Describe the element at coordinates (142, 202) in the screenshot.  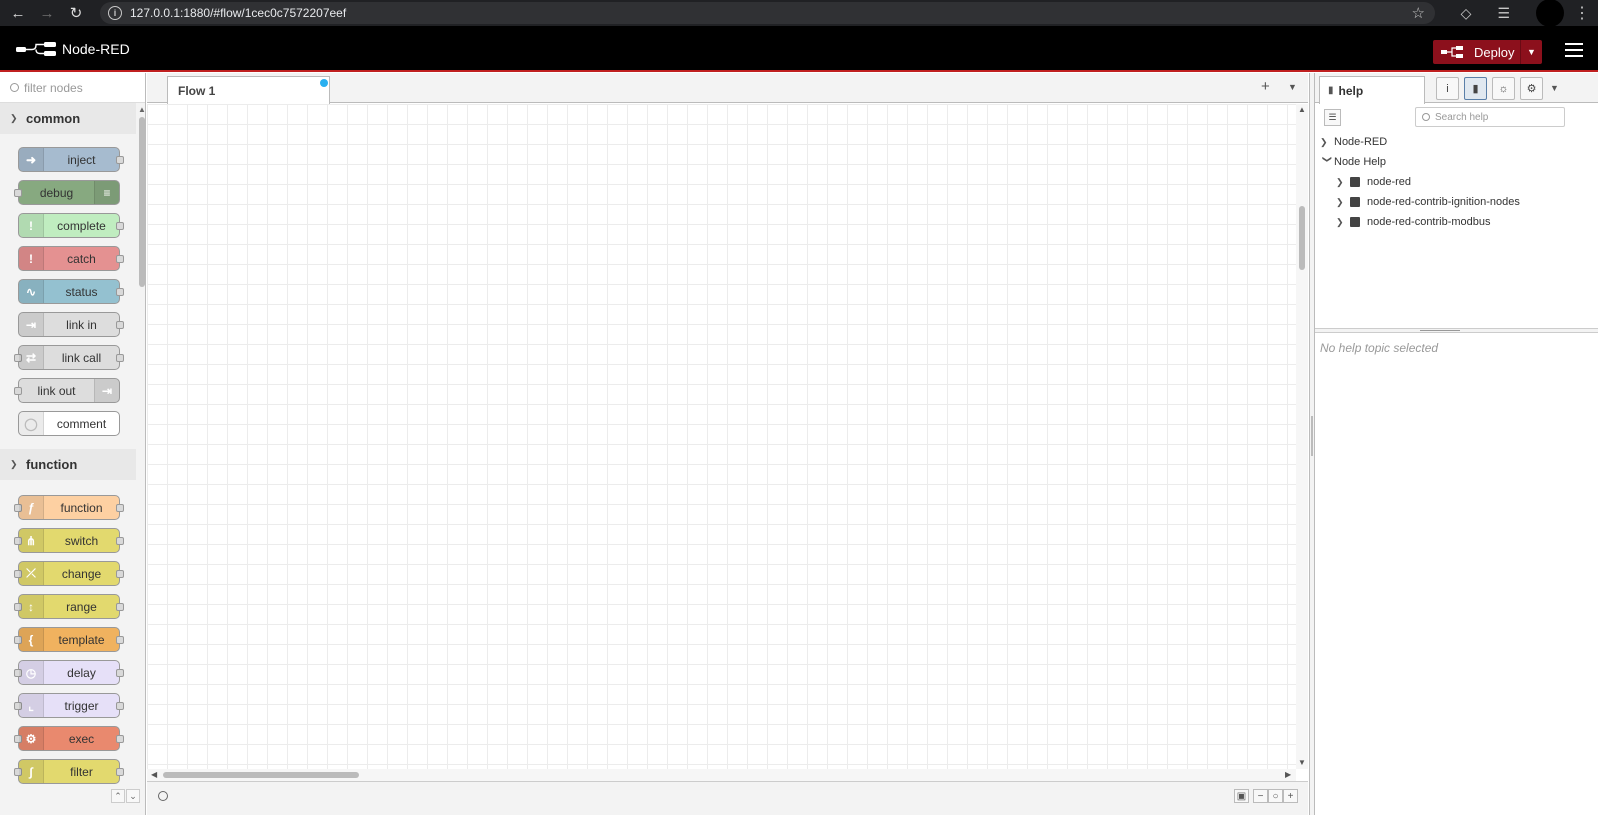
I see `palette-scrollbar` at that location.